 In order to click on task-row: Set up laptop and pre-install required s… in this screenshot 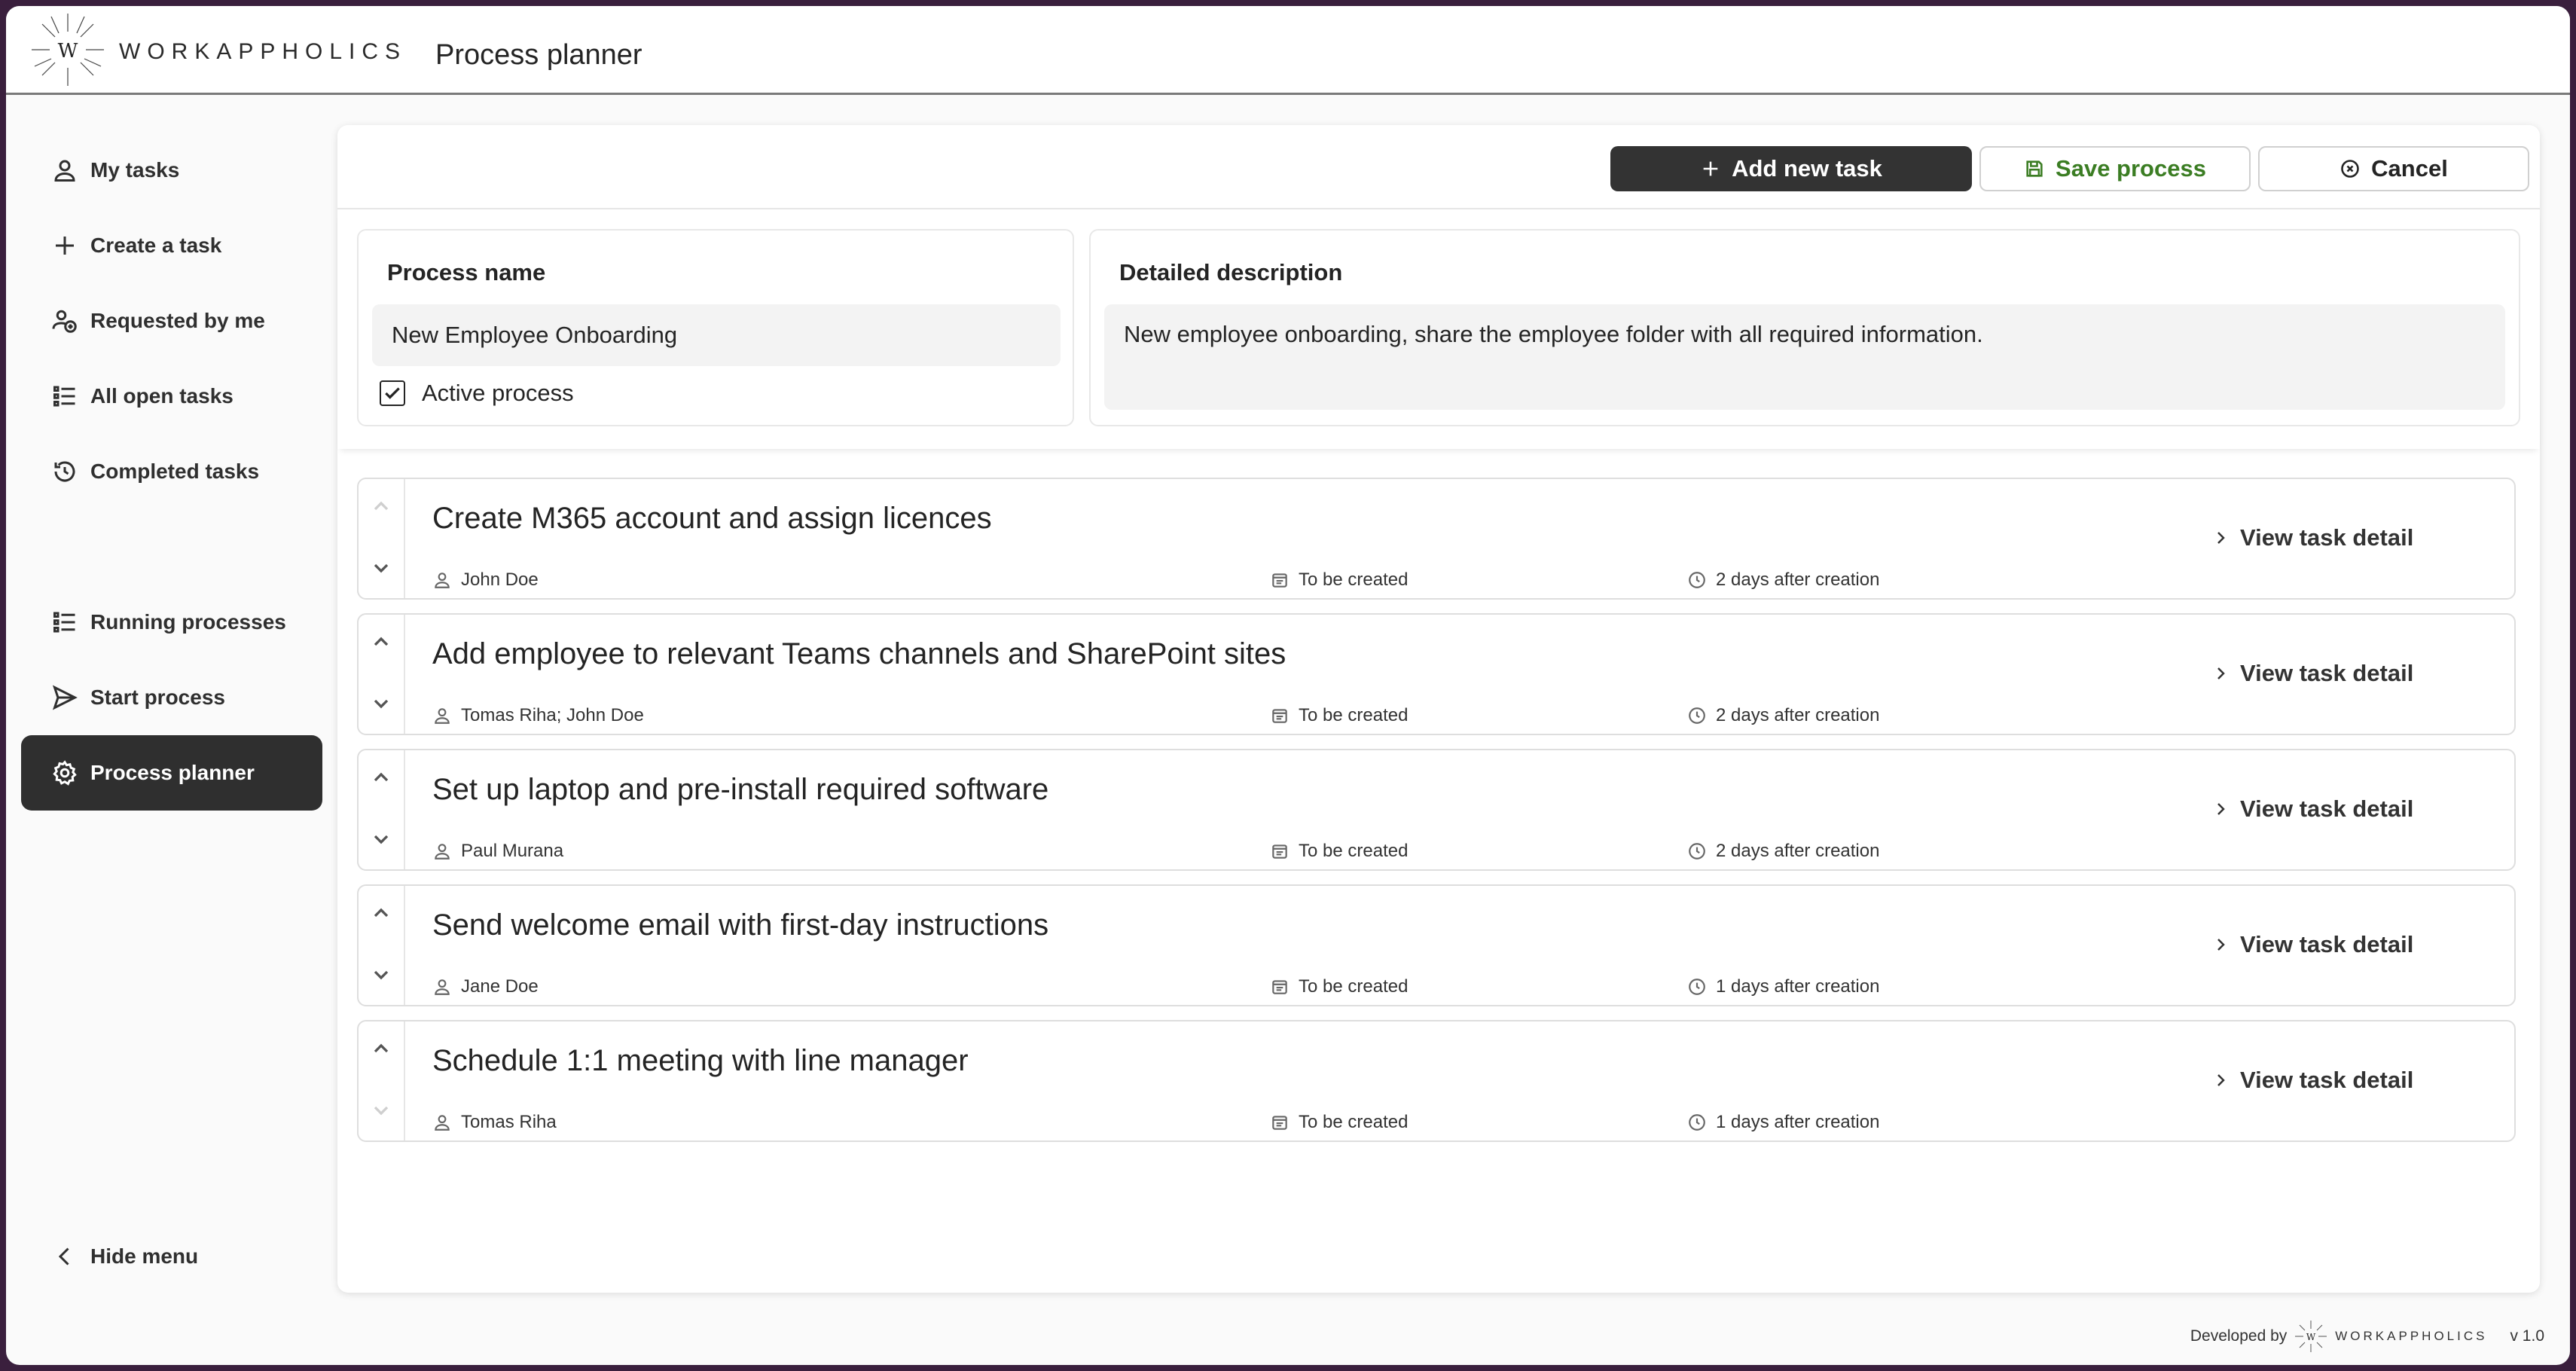, I will do `click(1437, 810)`.